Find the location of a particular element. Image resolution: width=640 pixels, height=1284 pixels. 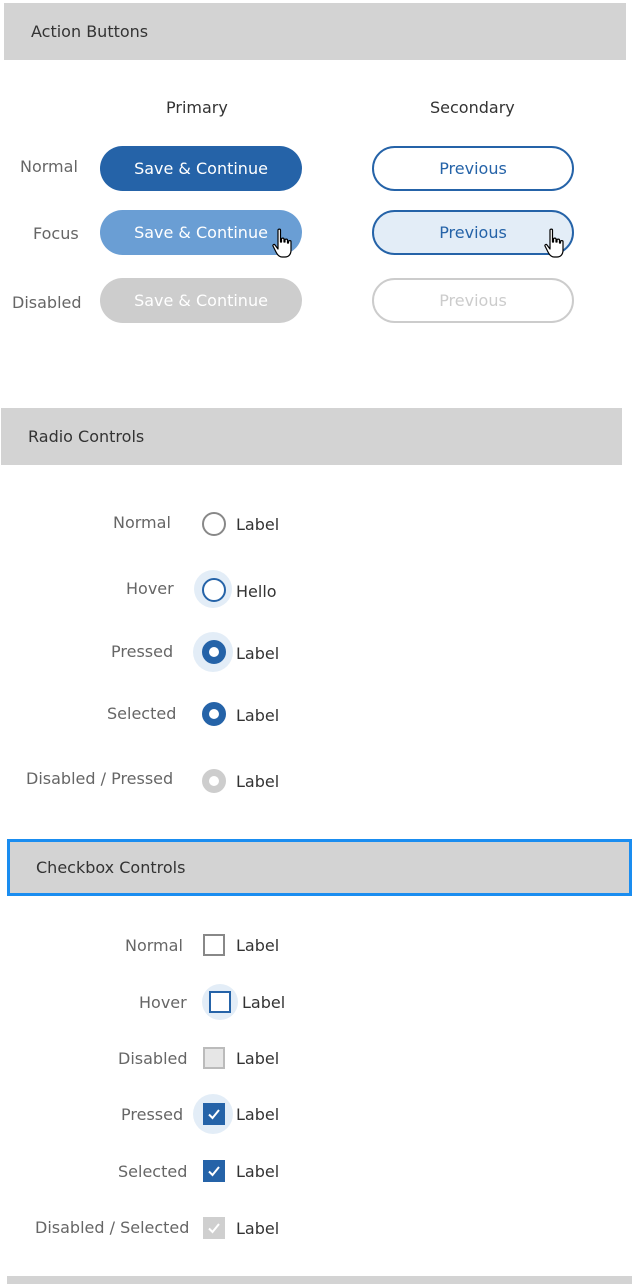

save-continue-button-disabled: Save & Continue is located at coordinates (201, 300).